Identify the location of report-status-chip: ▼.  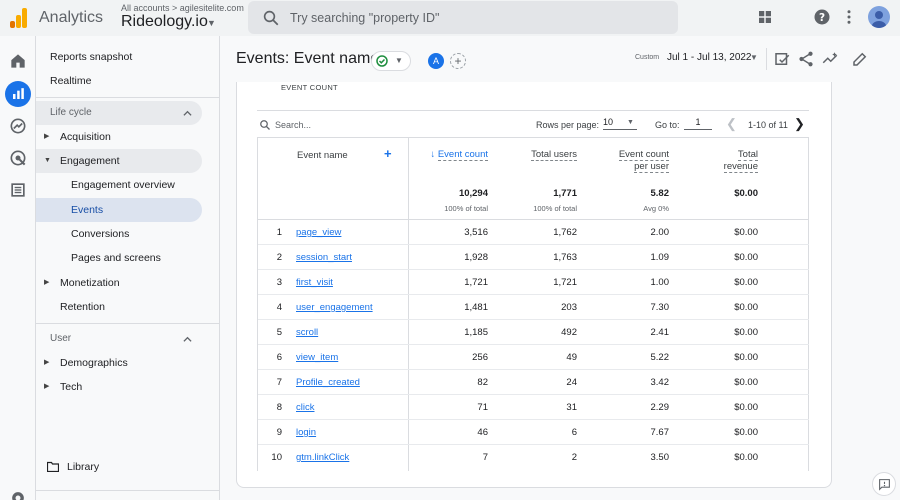
(391, 61).